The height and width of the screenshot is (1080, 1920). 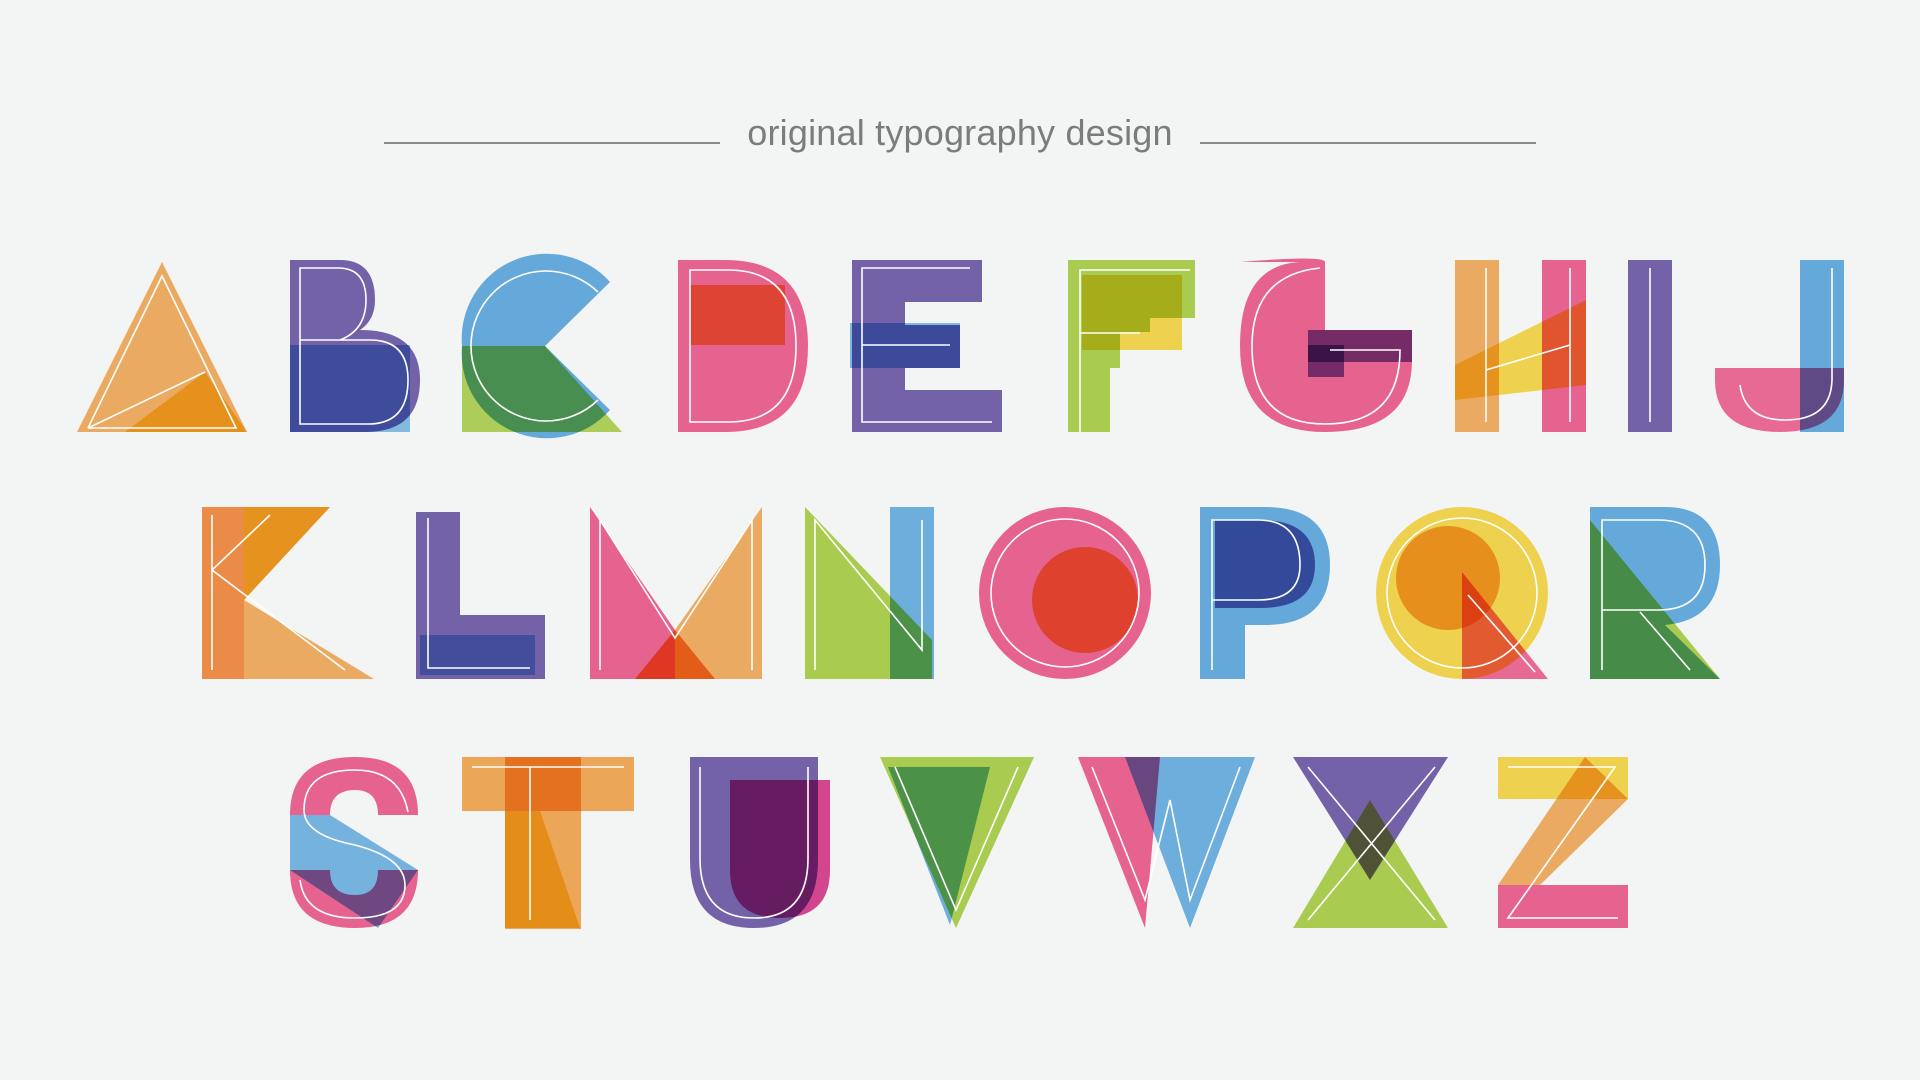 I want to click on letter-z, so click(x=1563, y=842).